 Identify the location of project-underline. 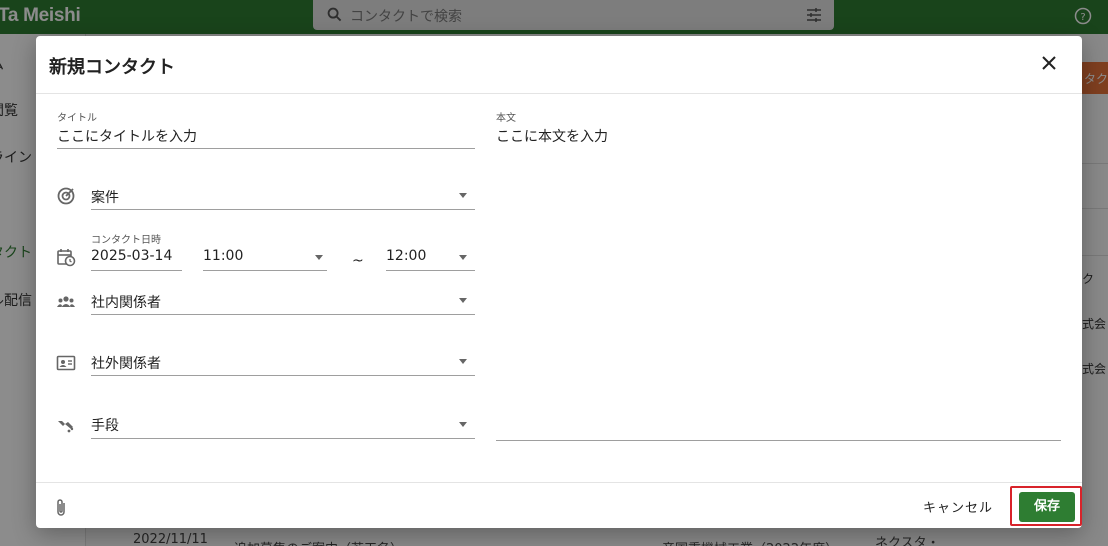
(283, 209).